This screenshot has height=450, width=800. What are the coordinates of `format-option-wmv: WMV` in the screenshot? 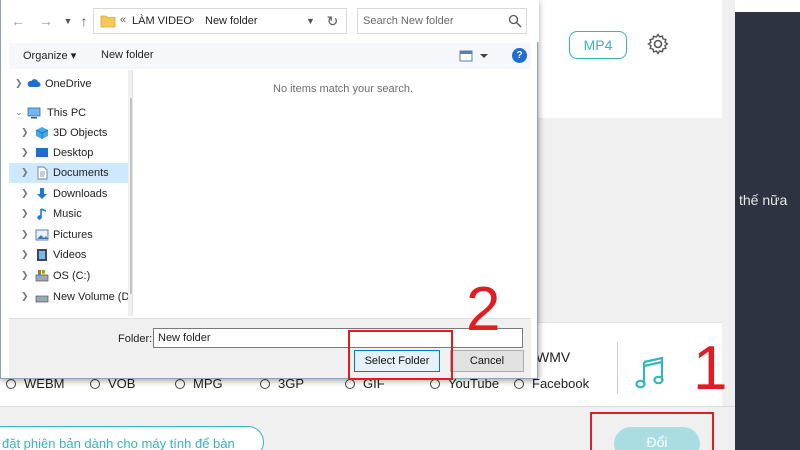 It's located at (553, 357).